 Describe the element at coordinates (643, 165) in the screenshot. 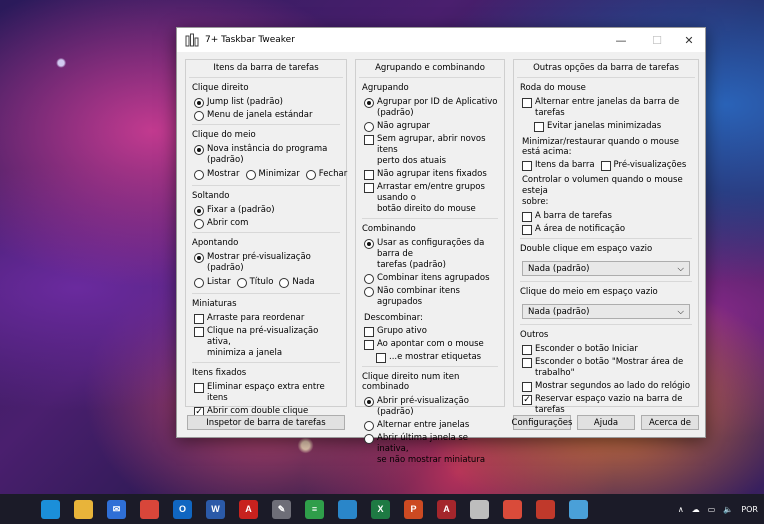

I see `check-previews: Pré-visualizações` at that location.